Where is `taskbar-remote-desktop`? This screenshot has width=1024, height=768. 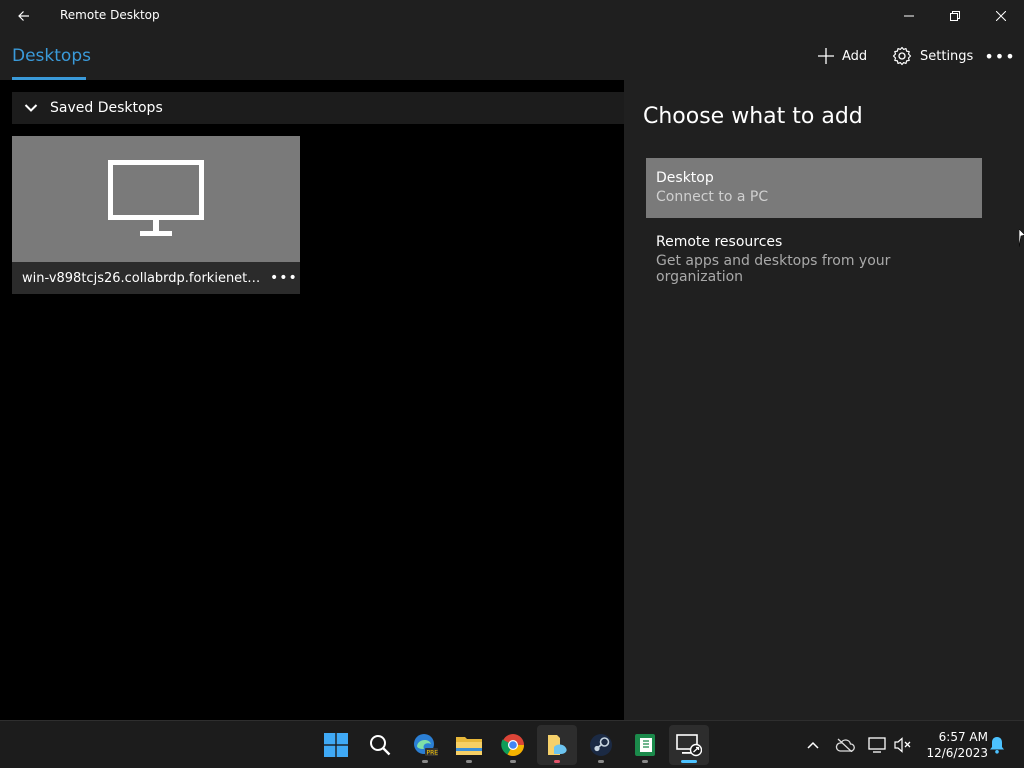 taskbar-remote-desktop is located at coordinates (689, 745).